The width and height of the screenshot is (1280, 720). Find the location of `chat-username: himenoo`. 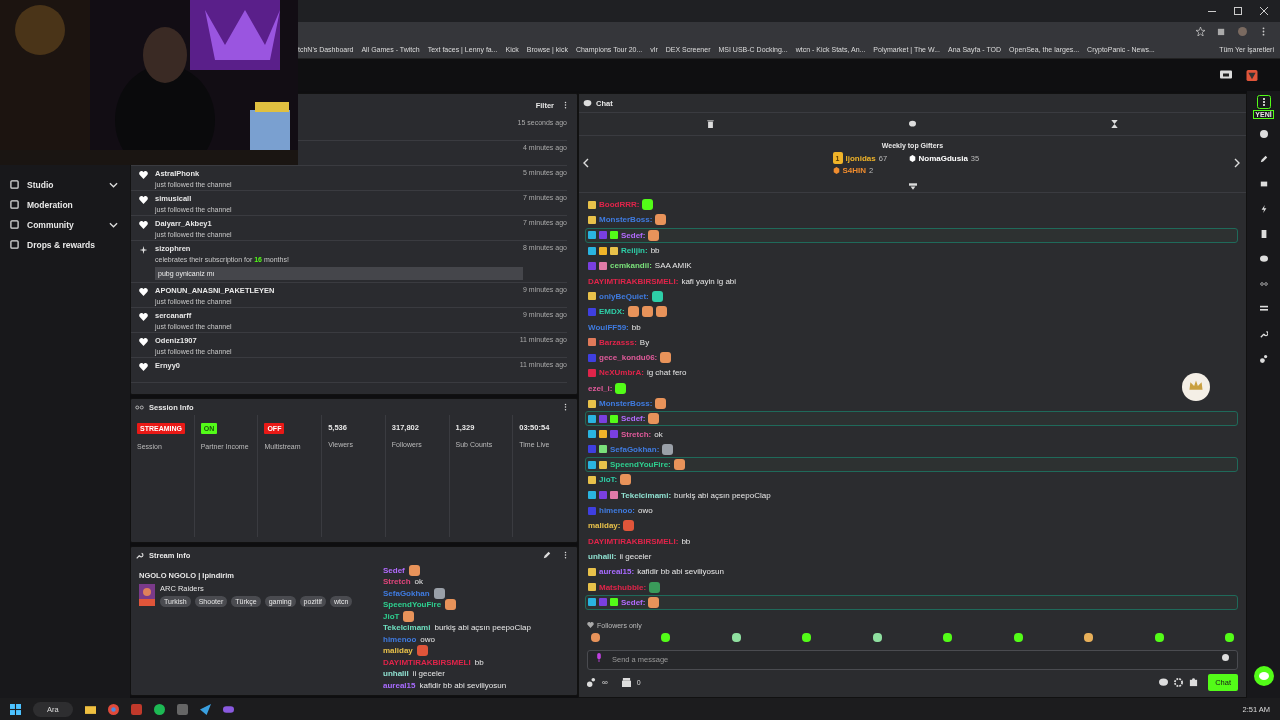

chat-username: himenoo is located at coordinates (400, 639).